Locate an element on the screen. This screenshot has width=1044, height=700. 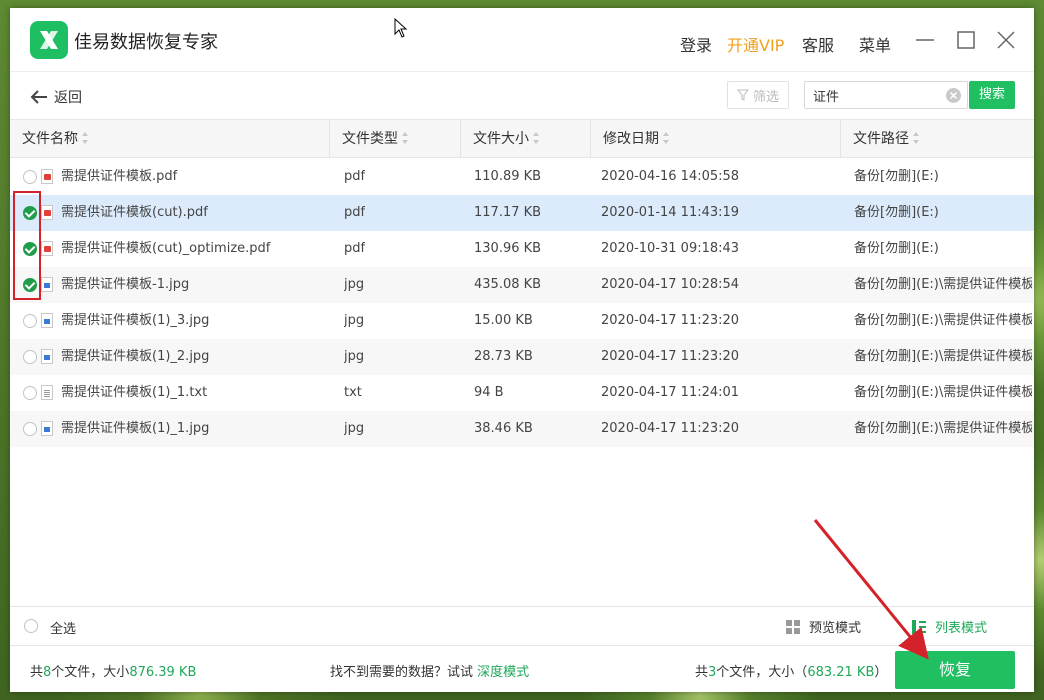
deep-scan-hint: 找不到需要的数据？试试 深度模式 is located at coordinates (429, 670).